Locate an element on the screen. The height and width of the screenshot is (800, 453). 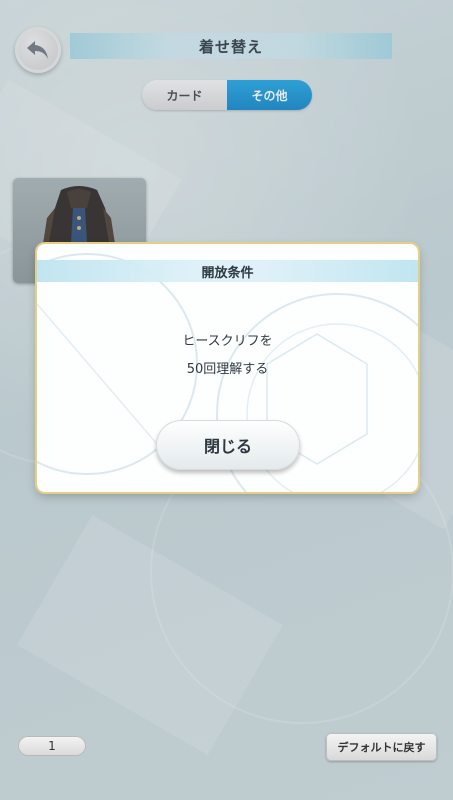
message-line-1: ヒースクリフを is located at coordinates (227, 341).